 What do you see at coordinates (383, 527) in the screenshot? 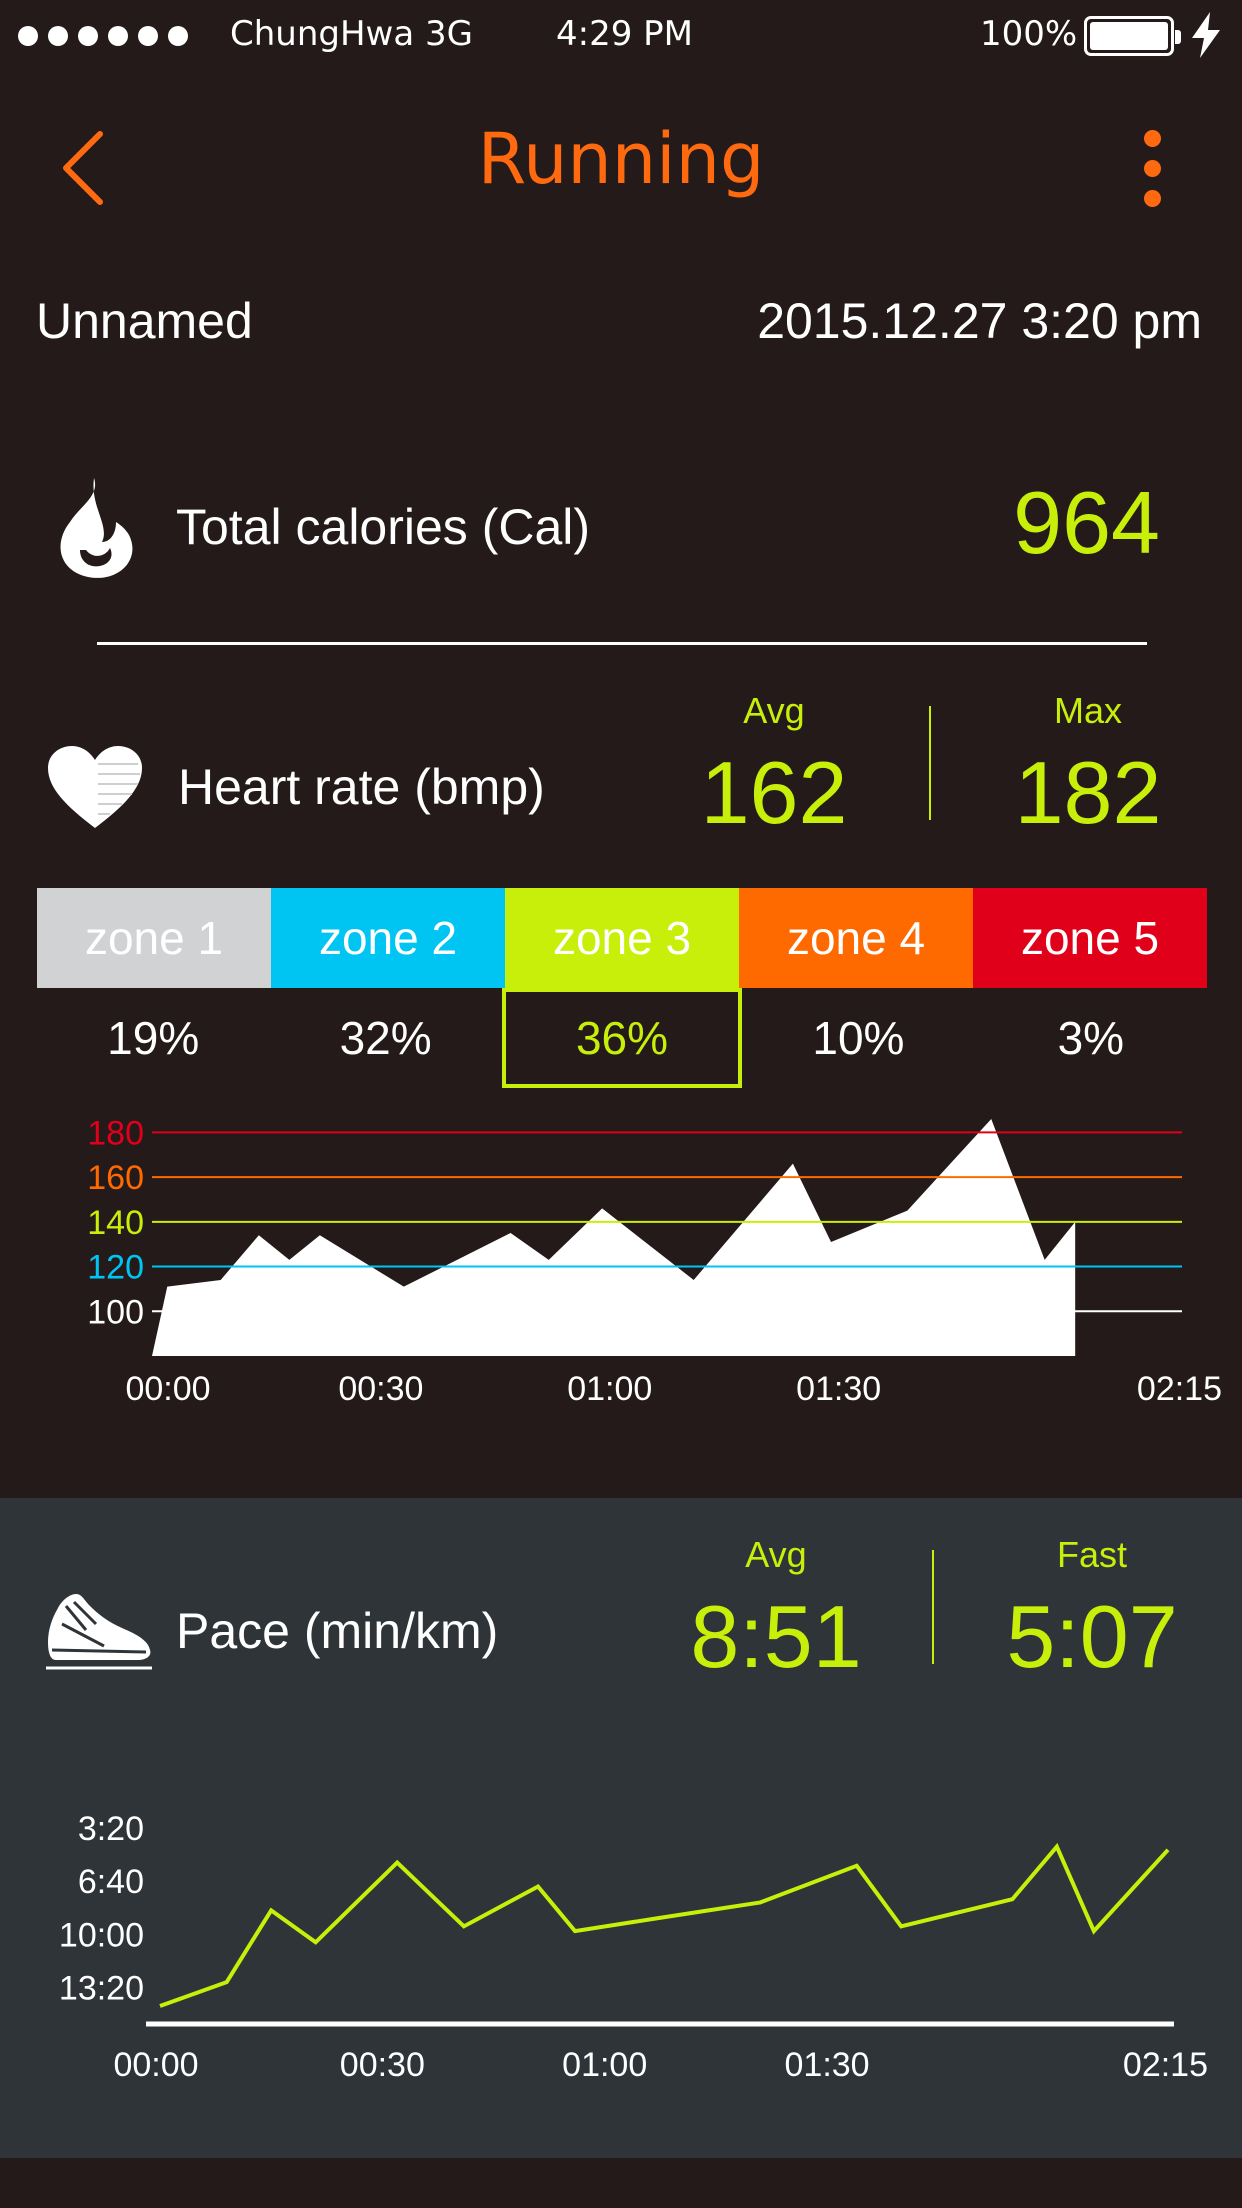
I see `calories-label: Total calories (Cal)` at bounding box center [383, 527].